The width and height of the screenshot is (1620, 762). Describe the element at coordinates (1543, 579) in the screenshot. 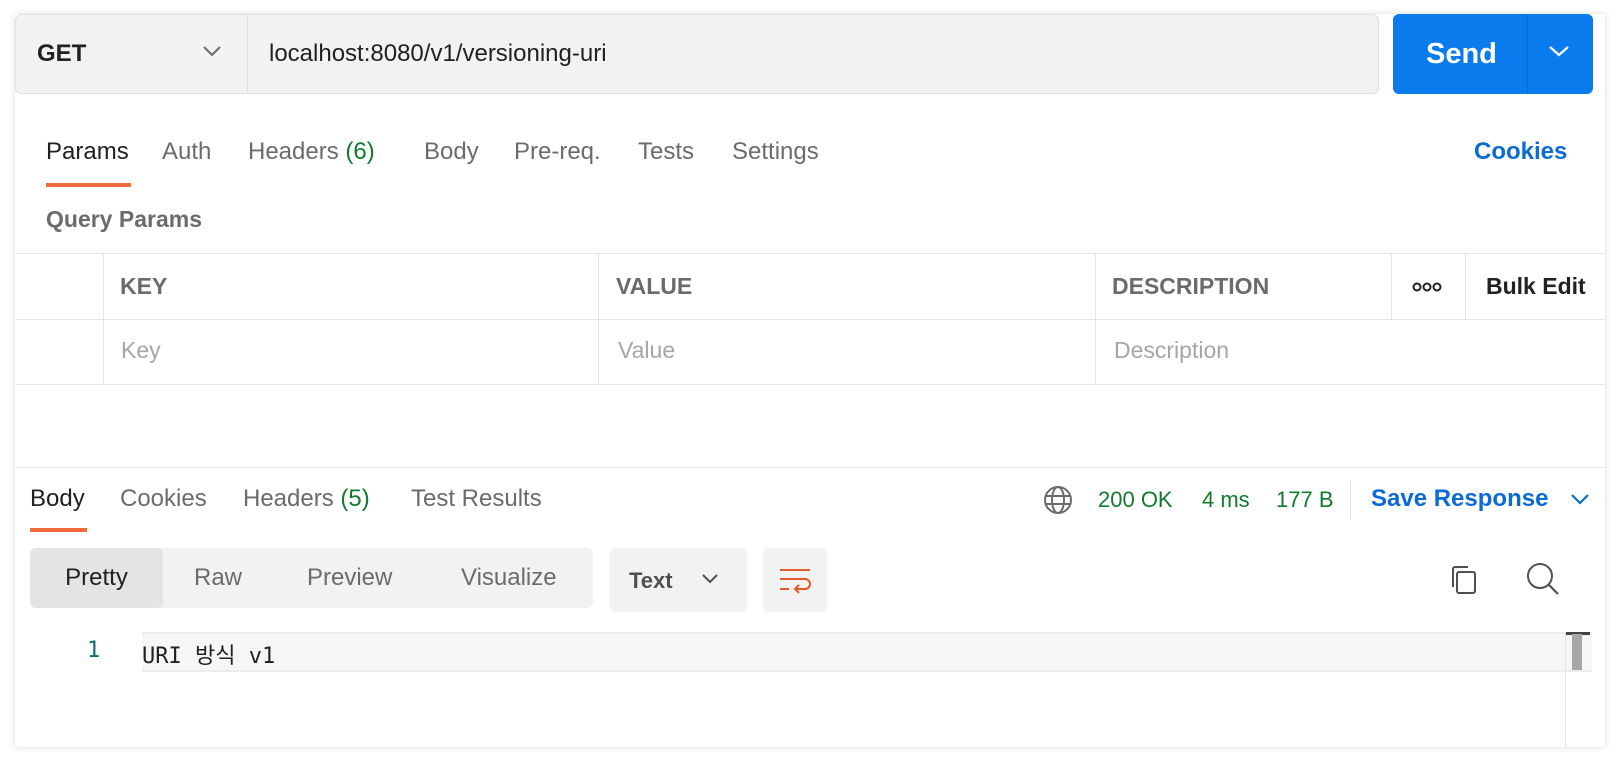

I see `search-icon` at that location.